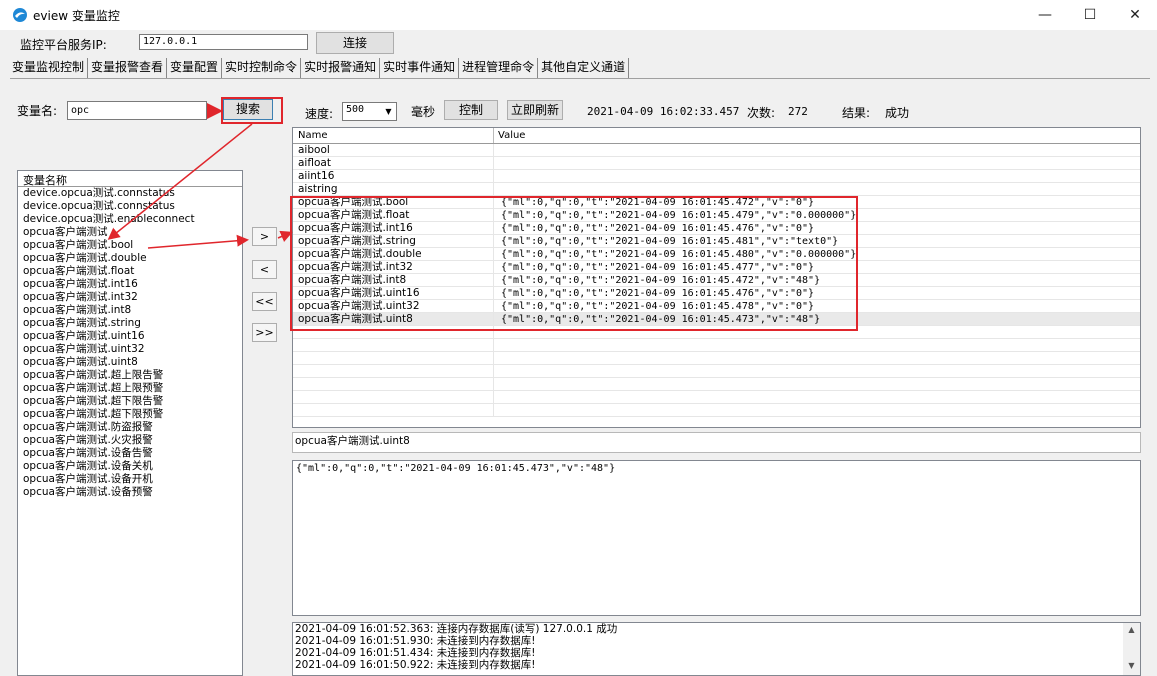  I want to click on remove-selected-button: <, so click(264, 269).